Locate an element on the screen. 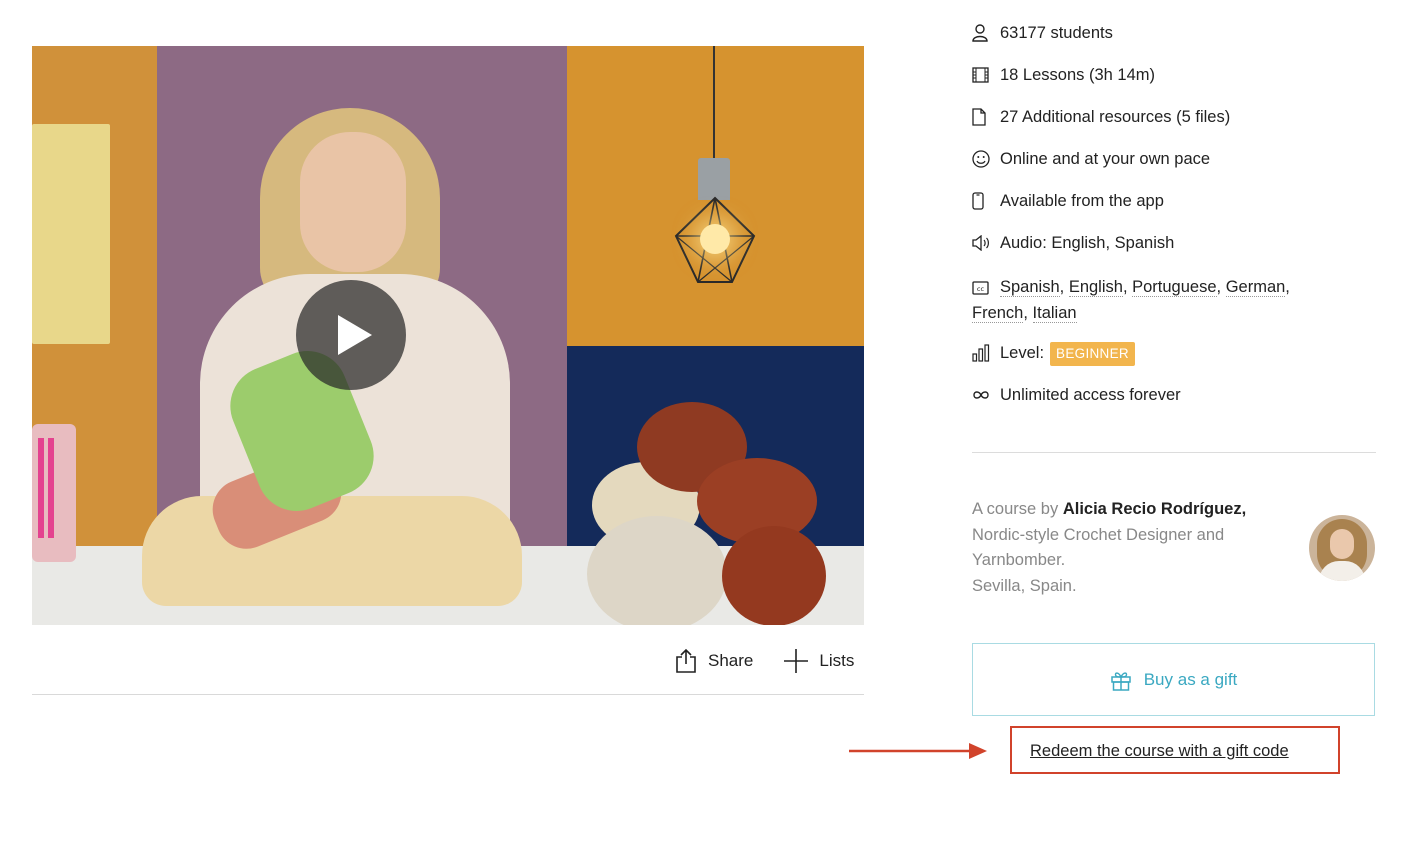 The width and height of the screenshot is (1424, 844). share-button: Share is located at coordinates (713, 661).